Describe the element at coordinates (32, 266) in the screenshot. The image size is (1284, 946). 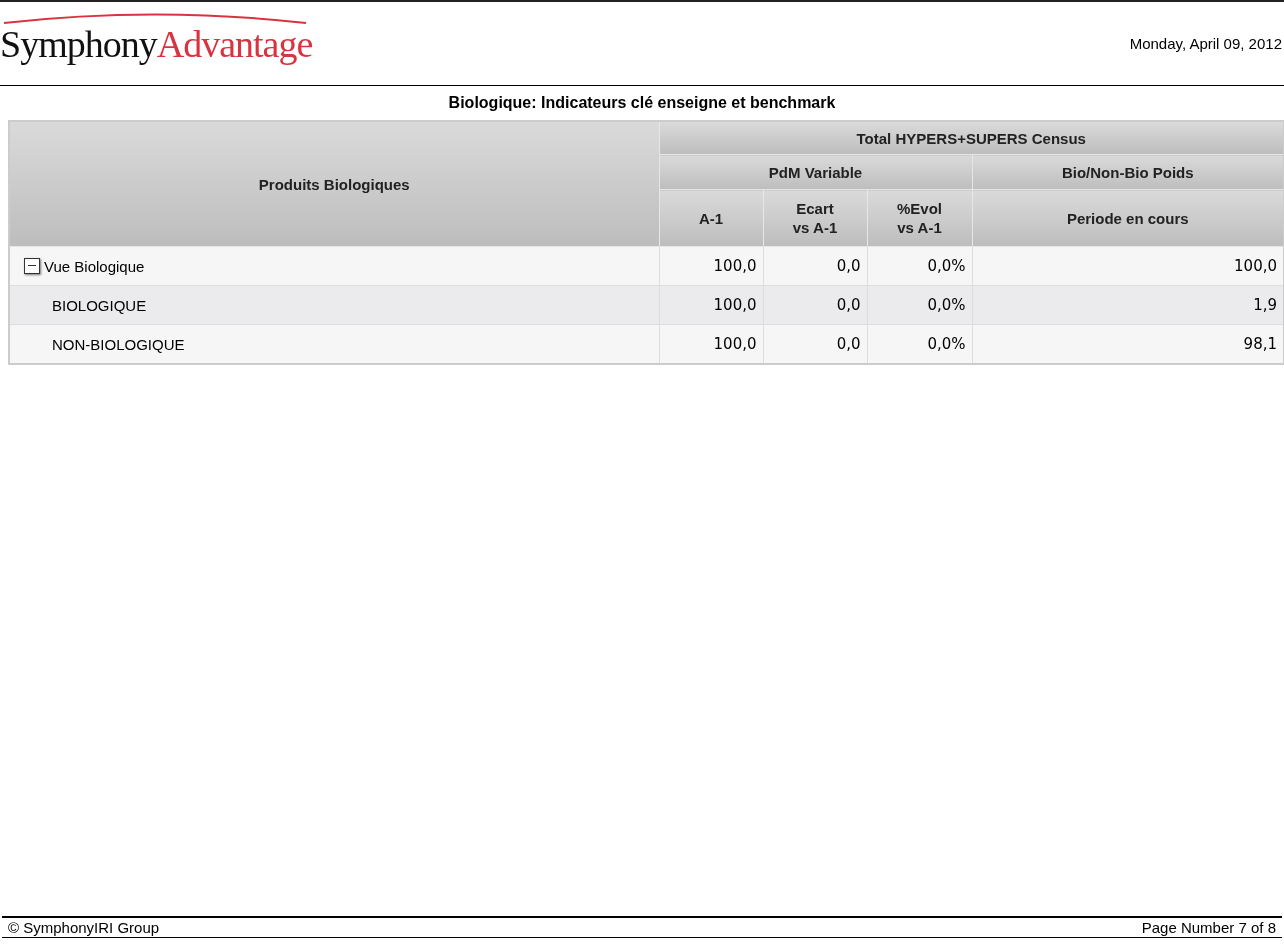
I see `collapse-toggle` at that location.